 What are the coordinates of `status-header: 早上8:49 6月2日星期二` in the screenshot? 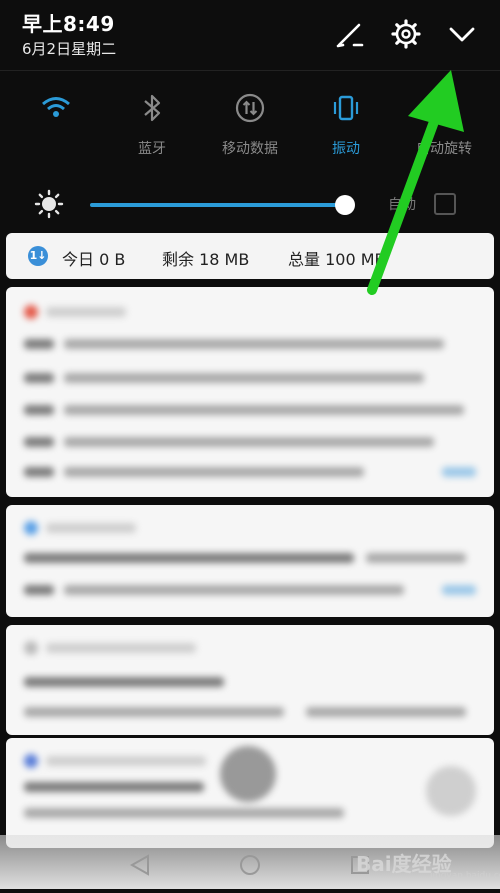 It's located at (250, 35).